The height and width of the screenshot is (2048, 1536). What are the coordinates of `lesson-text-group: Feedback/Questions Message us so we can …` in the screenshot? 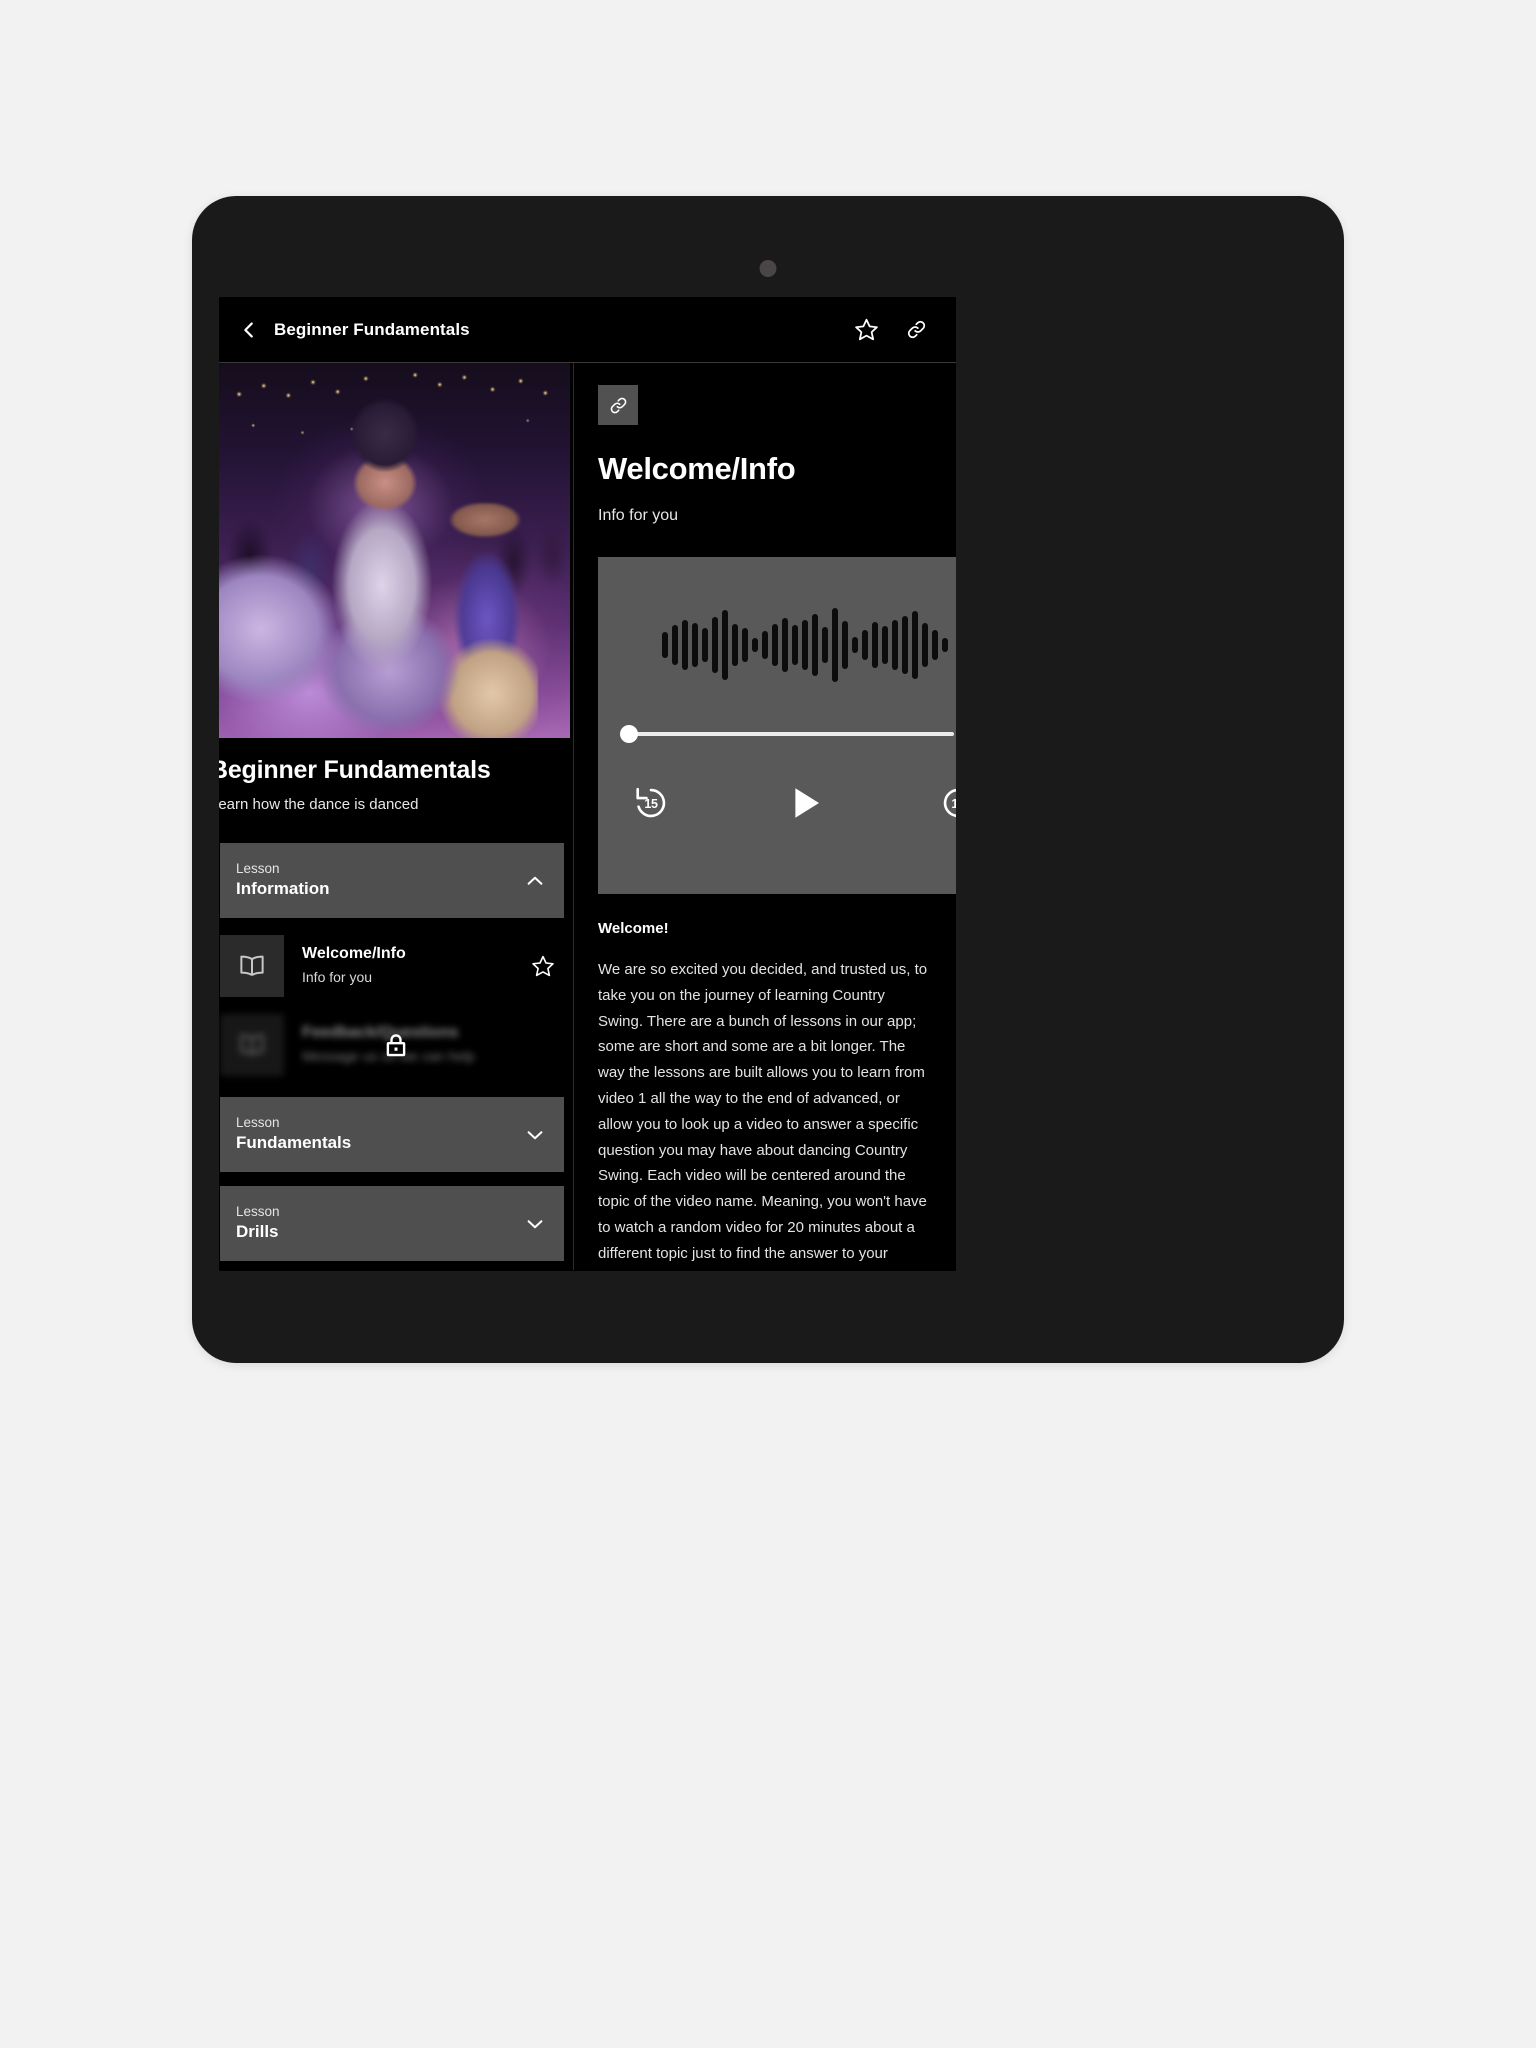 It's located at (428, 1044).